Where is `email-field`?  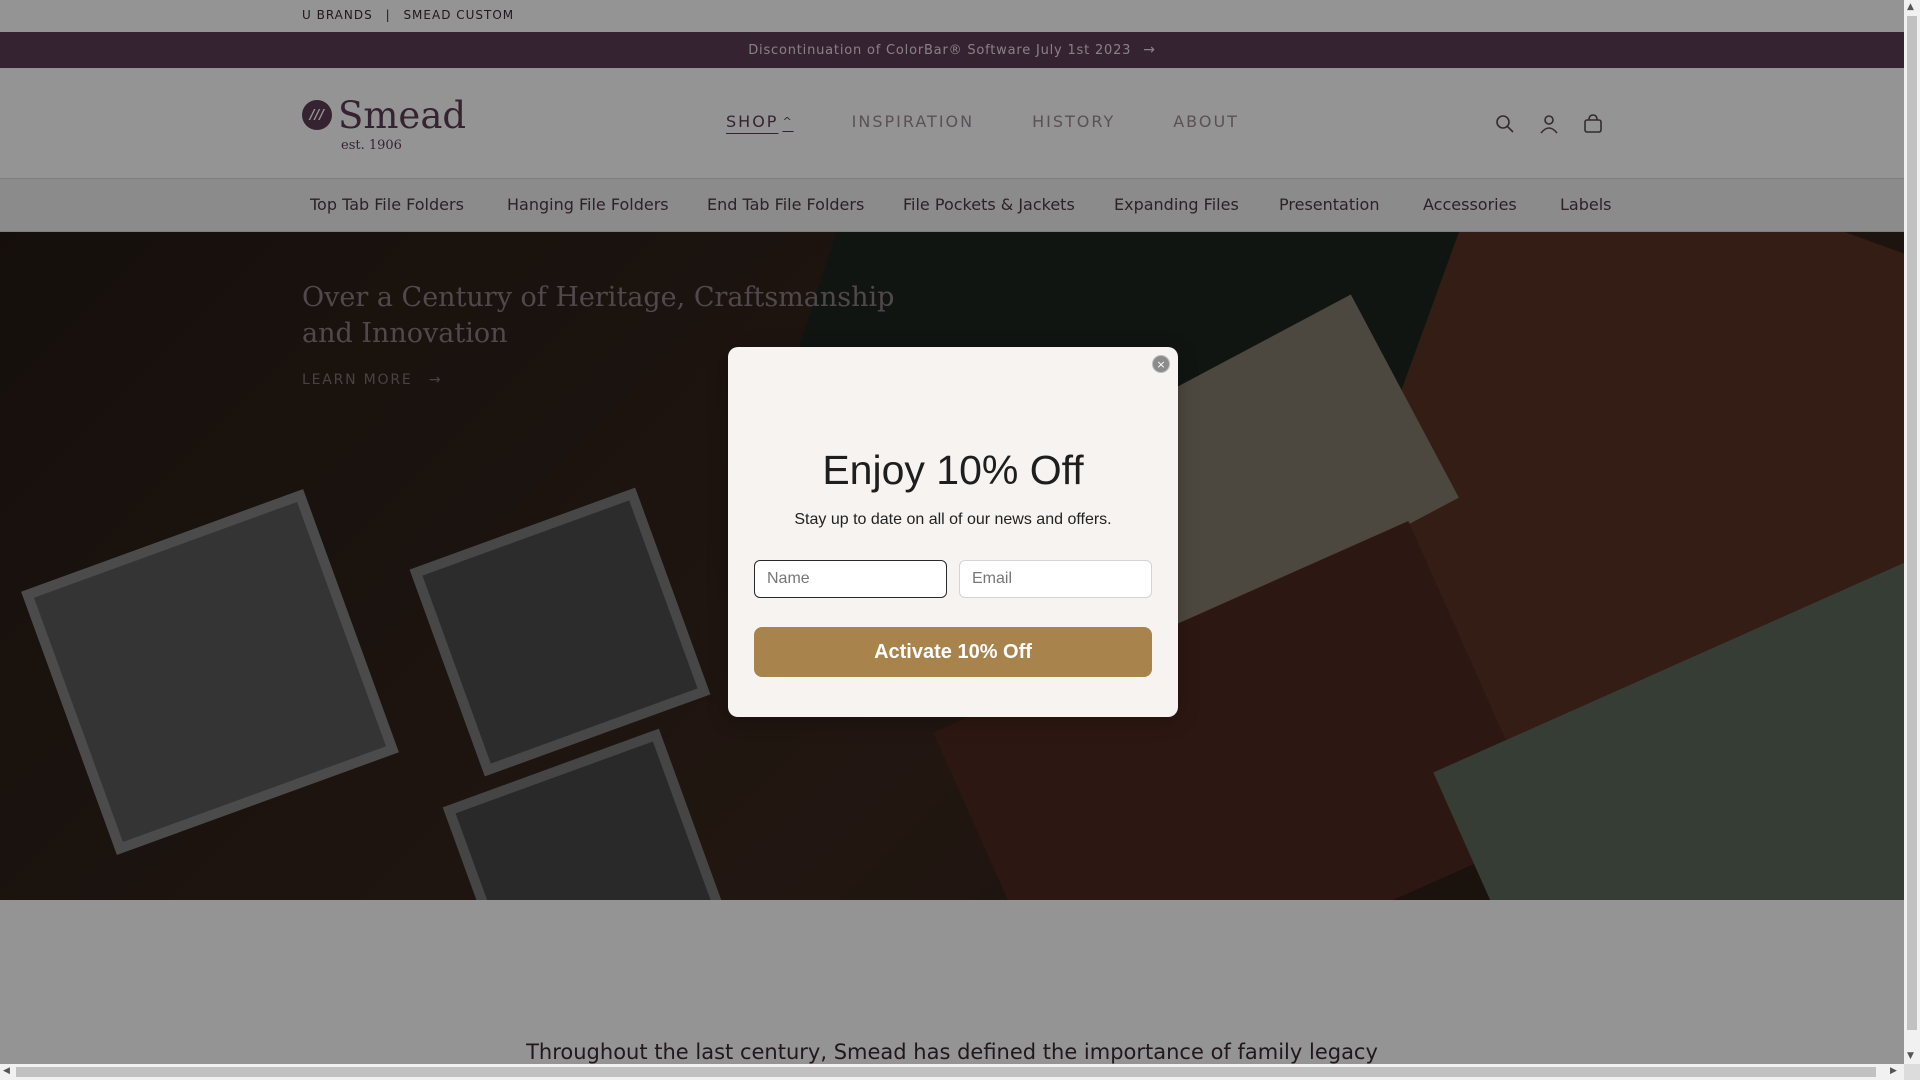 email-field is located at coordinates (1055, 579).